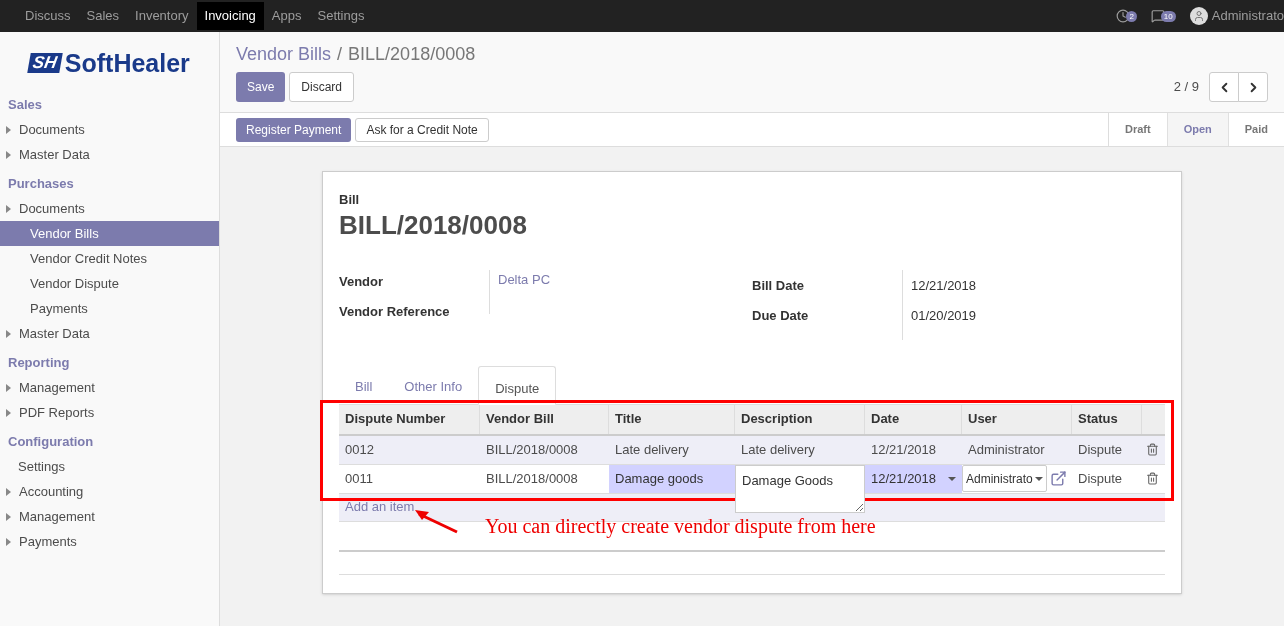 The height and width of the screenshot is (626, 1284). Describe the element at coordinates (109, 233) in the screenshot. I see `sidebar-item: Vendor Bills` at that location.